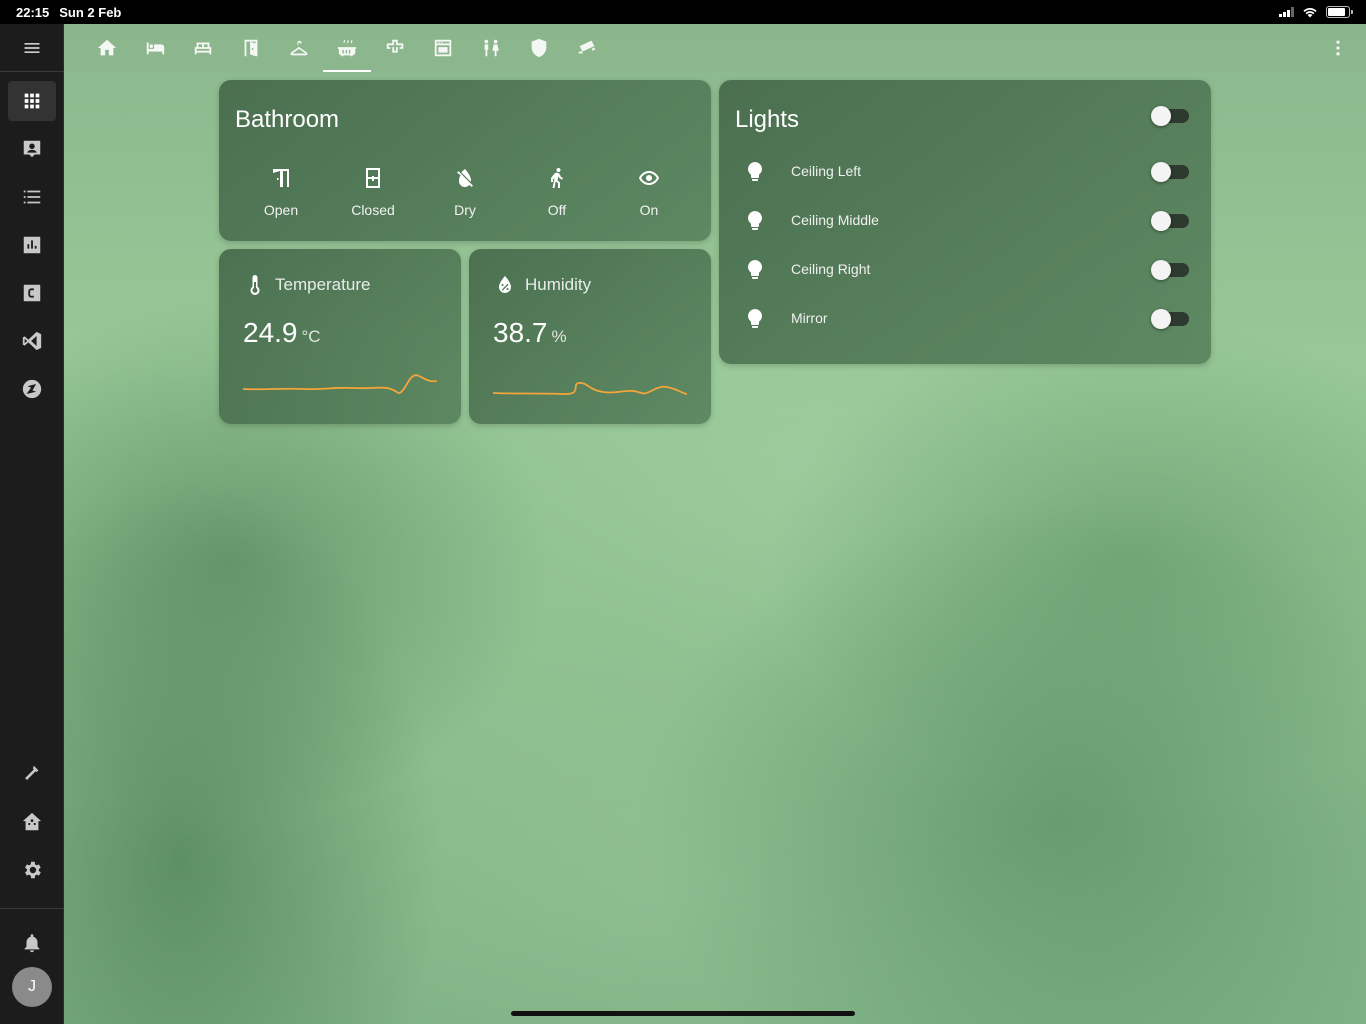 This screenshot has width=1366, height=1024. What do you see at coordinates (155, 48) in the screenshot?
I see `tab-bedroom` at bounding box center [155, 48].